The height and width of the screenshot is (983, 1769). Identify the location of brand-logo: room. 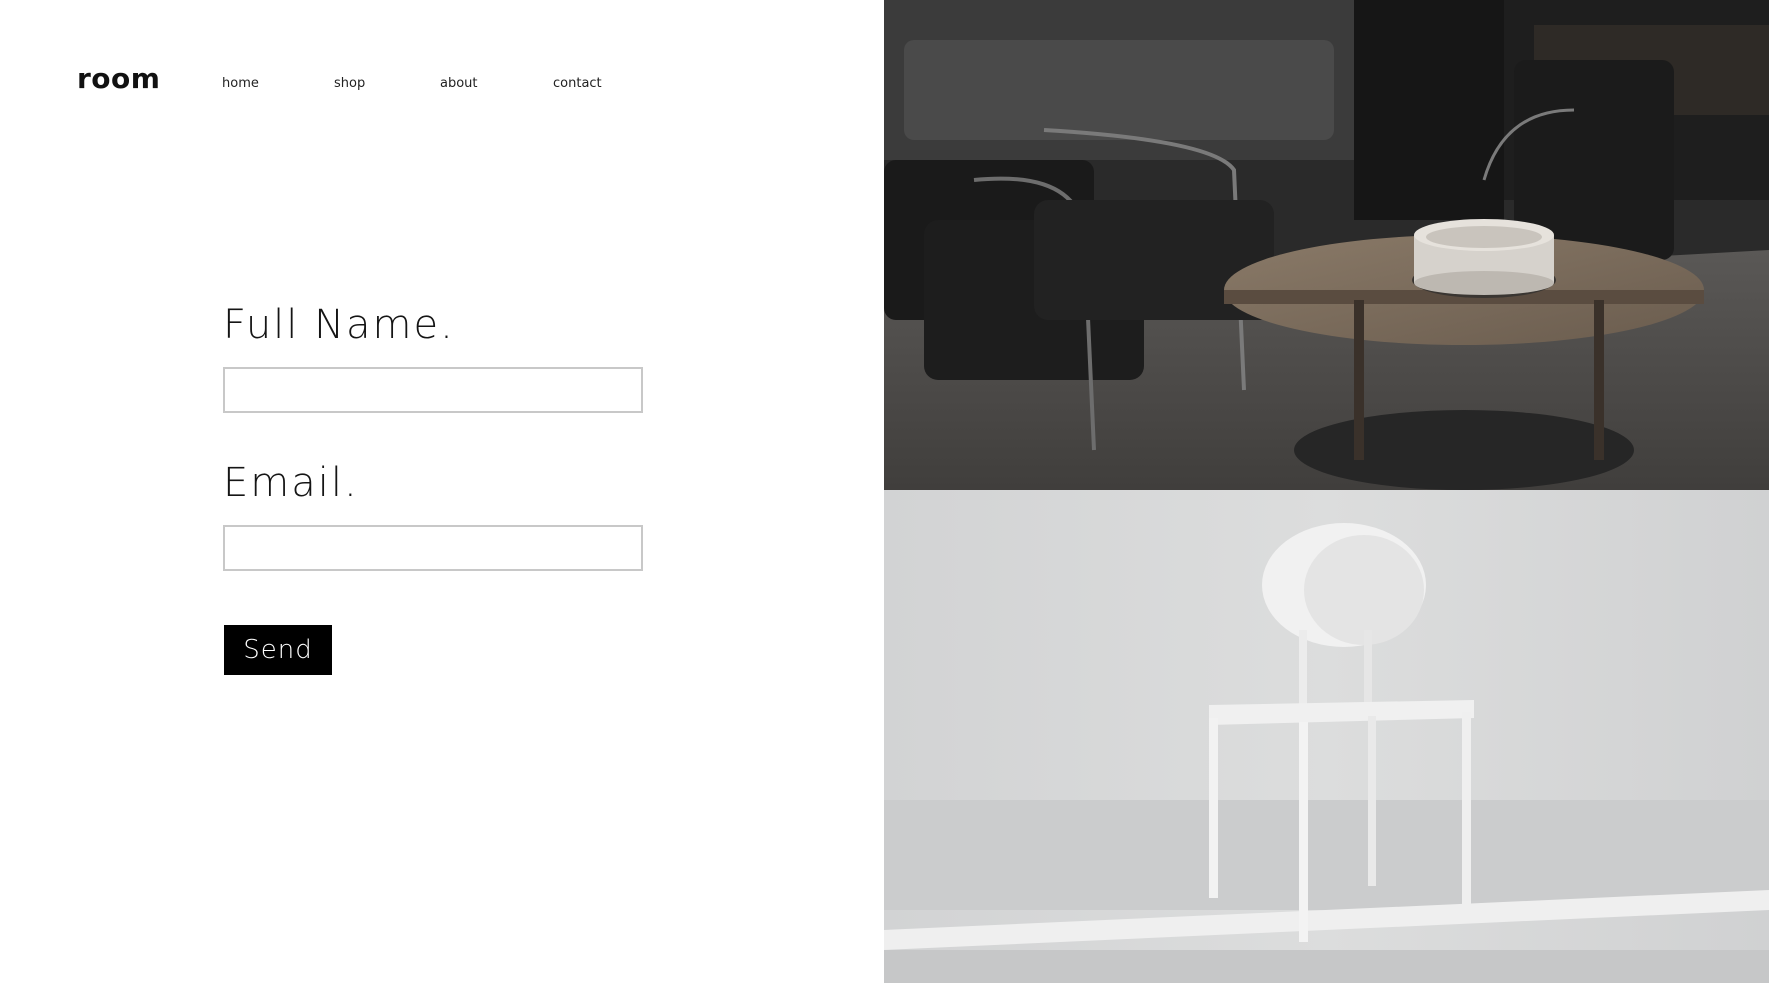
(118, 78).